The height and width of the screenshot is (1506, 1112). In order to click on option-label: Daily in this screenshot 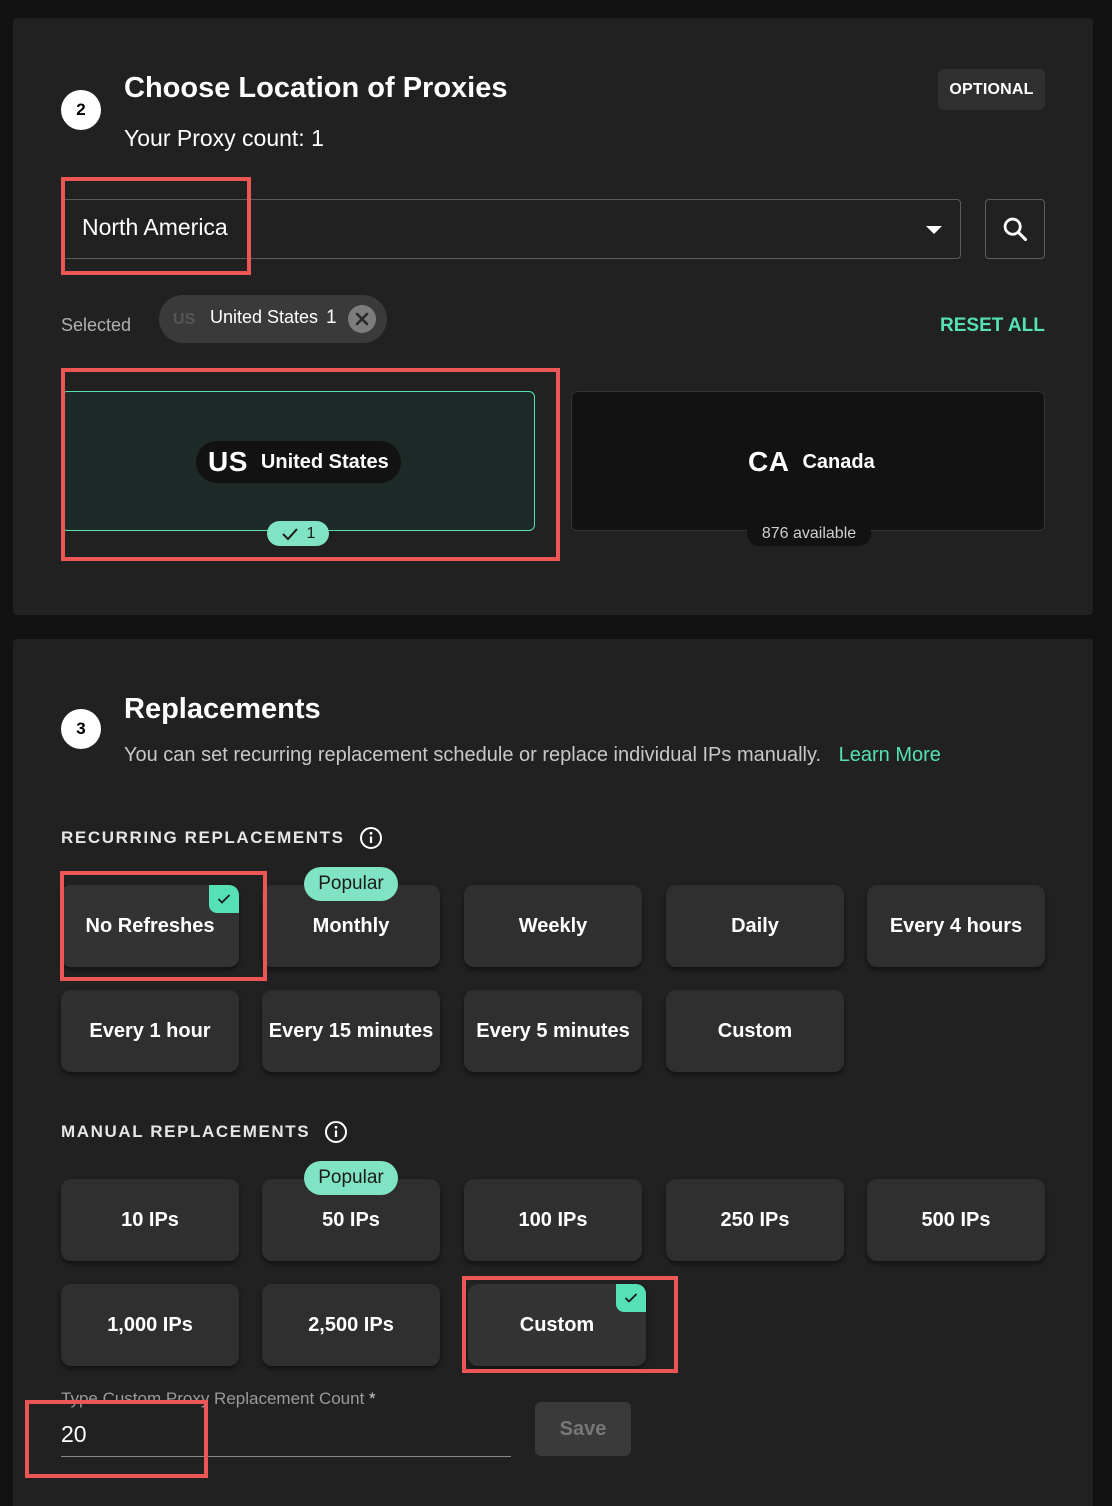, I will do `click(755, 925)`.